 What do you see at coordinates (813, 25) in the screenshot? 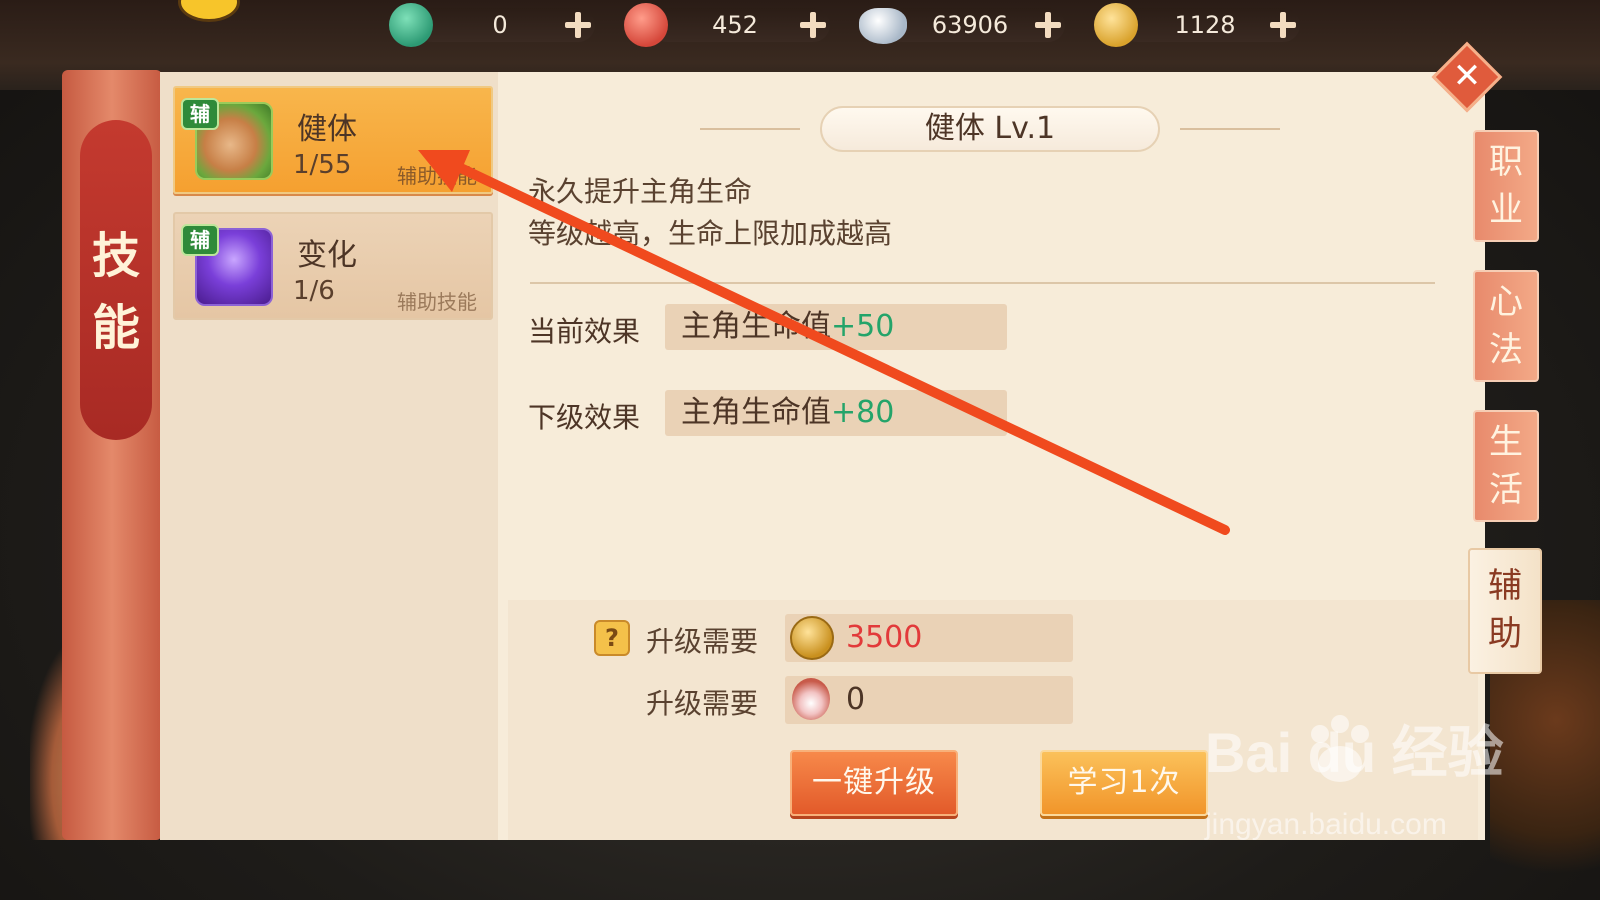
I see `add-red-button` at bounding box center [813, 25].